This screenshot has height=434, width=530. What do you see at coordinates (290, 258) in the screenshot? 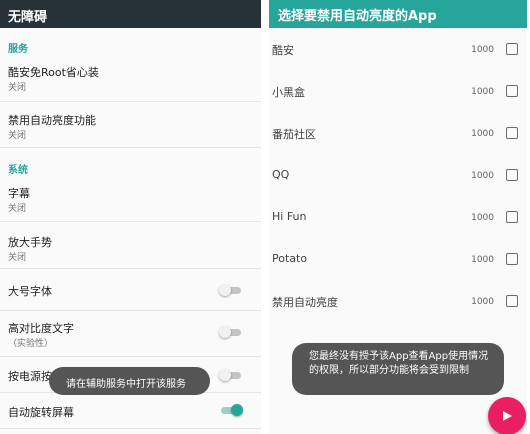
I see `app-name: Potato` at bounding box center [290, 258].